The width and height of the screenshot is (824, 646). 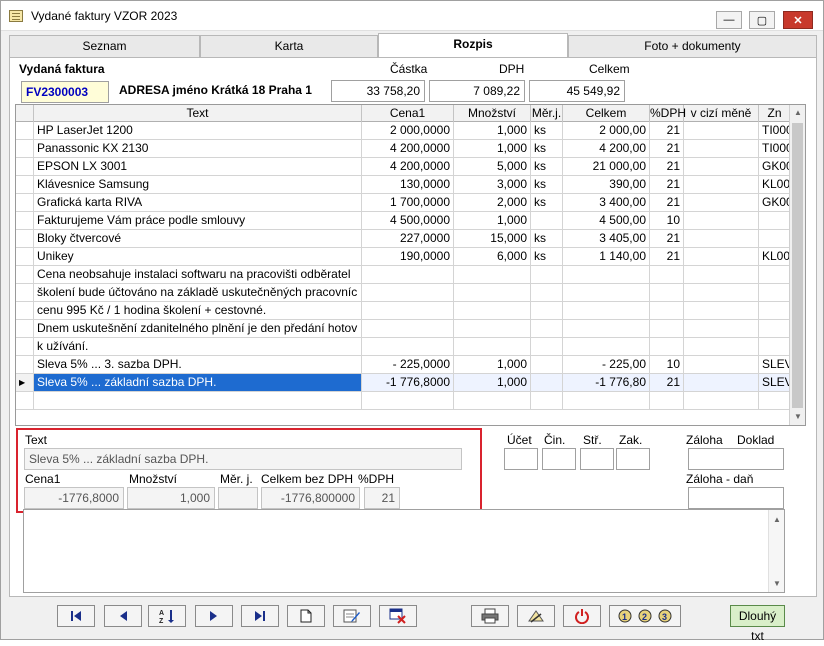 I want to click on maximize-button: ▢, so click(x=762, y=20).